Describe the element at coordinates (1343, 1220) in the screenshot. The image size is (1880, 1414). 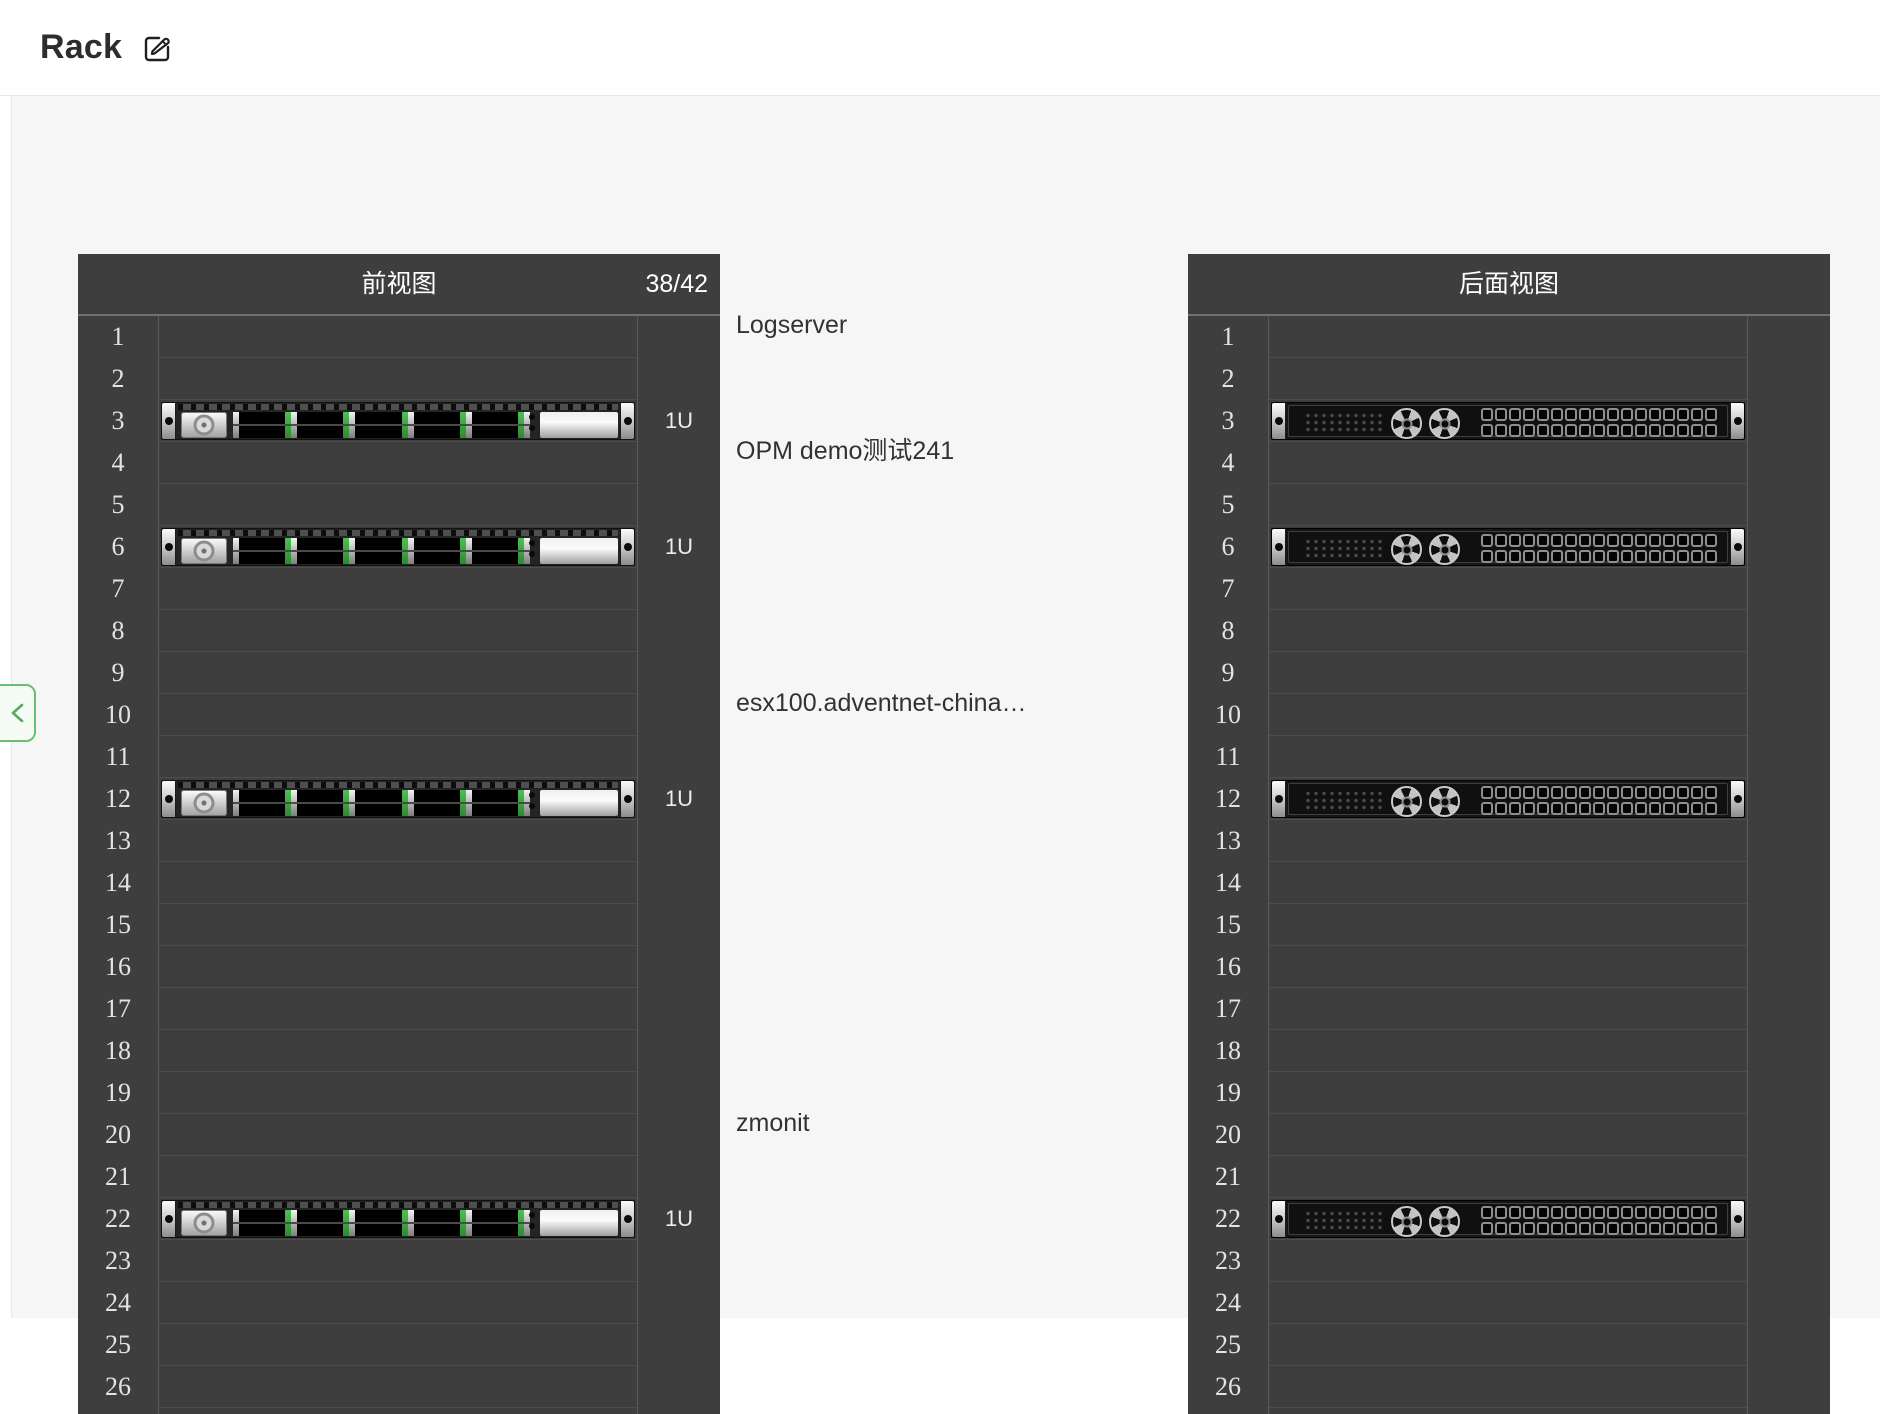
I see `vent-dot-matrix` at that location.